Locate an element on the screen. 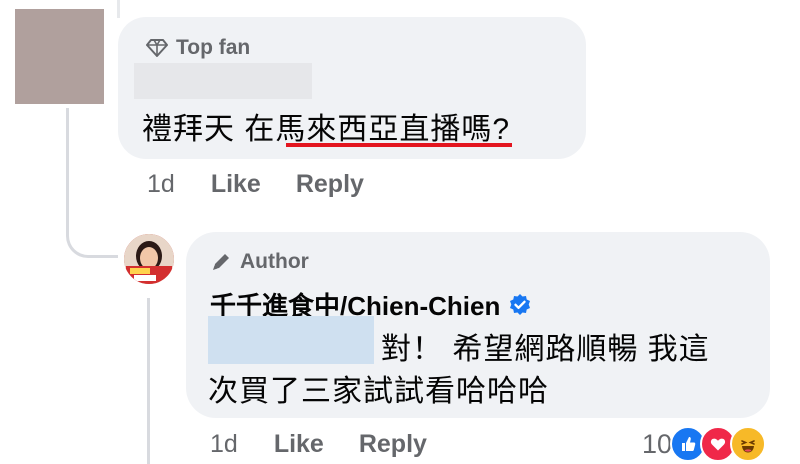 The width and height of the screenshot is (800, 464). pencil-icon is located at coordinates (221, 262).